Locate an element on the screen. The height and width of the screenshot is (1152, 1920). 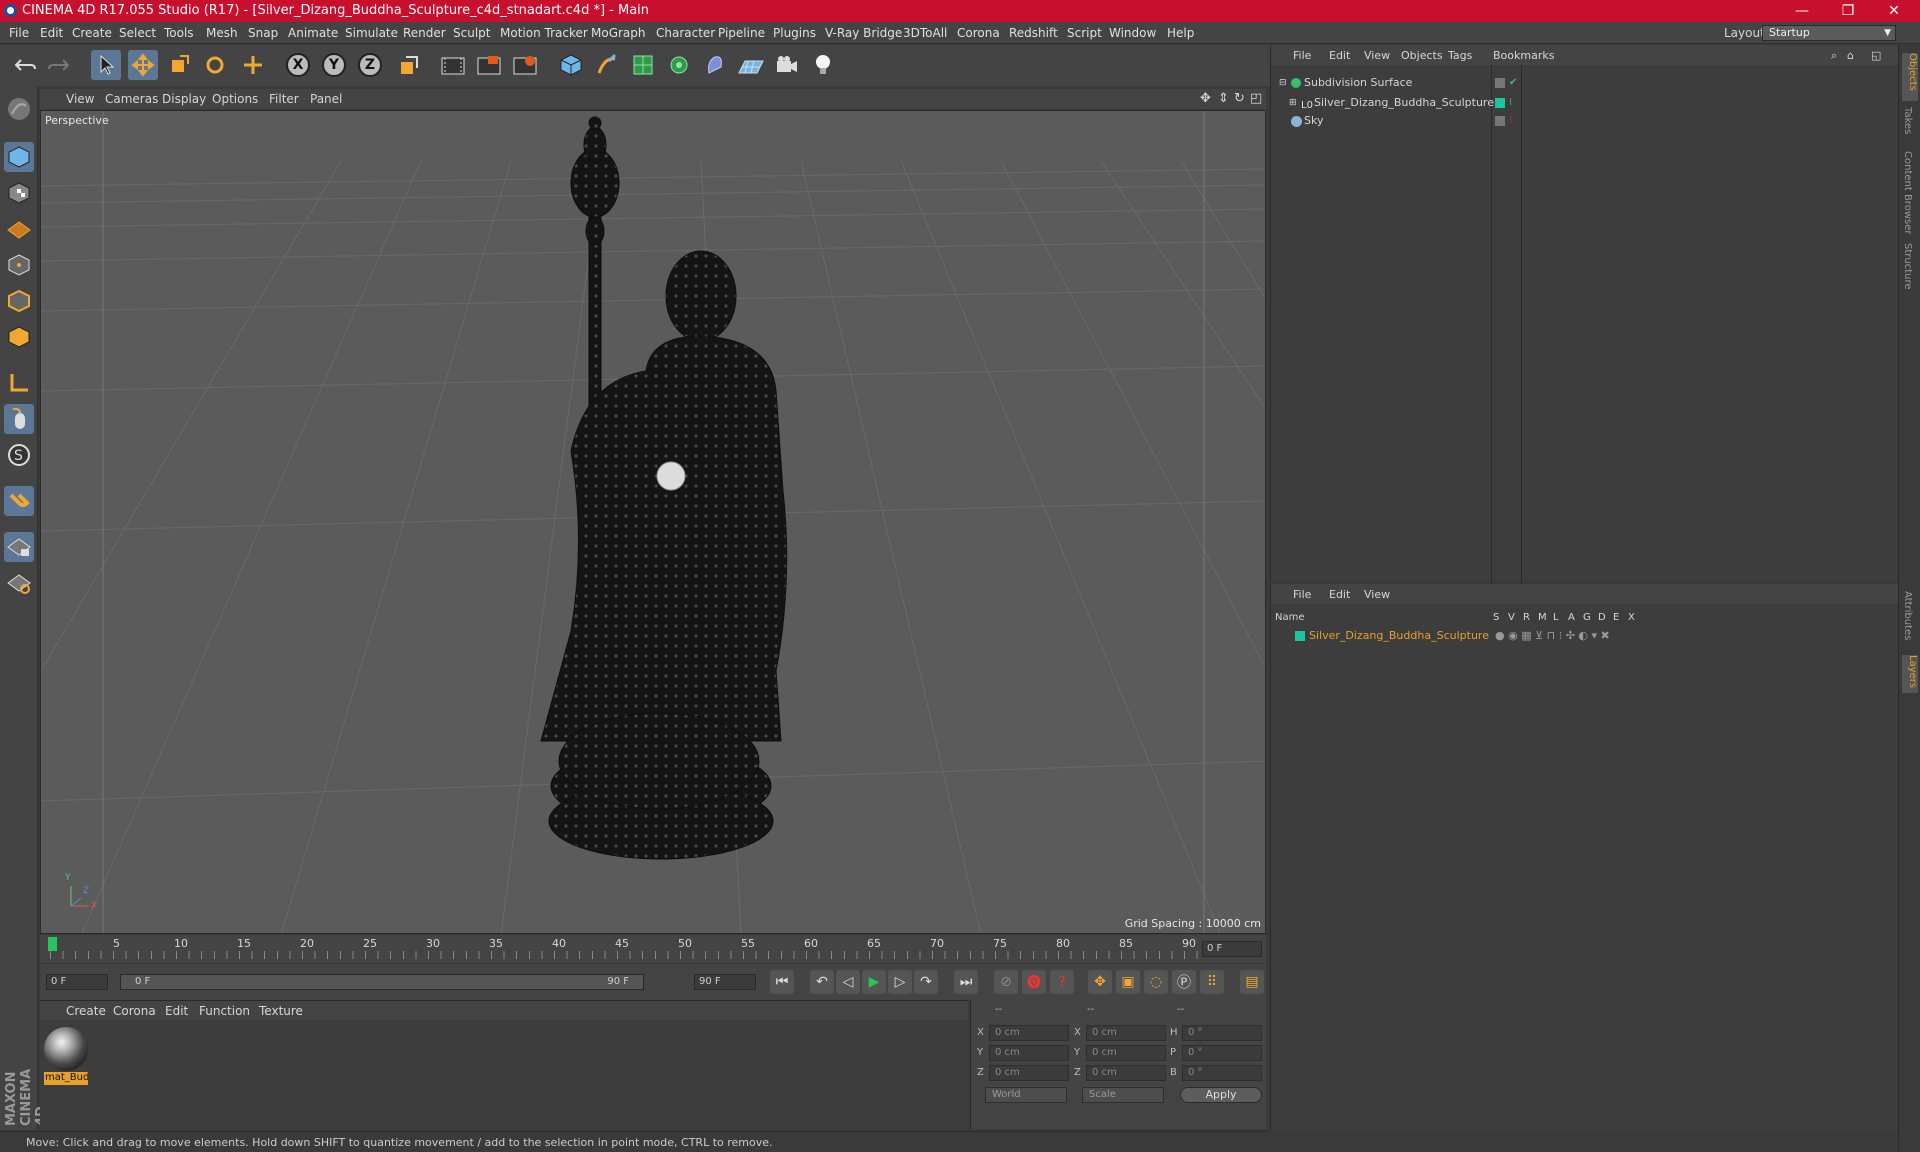
floor-icon is located at coordinates (751, 65).